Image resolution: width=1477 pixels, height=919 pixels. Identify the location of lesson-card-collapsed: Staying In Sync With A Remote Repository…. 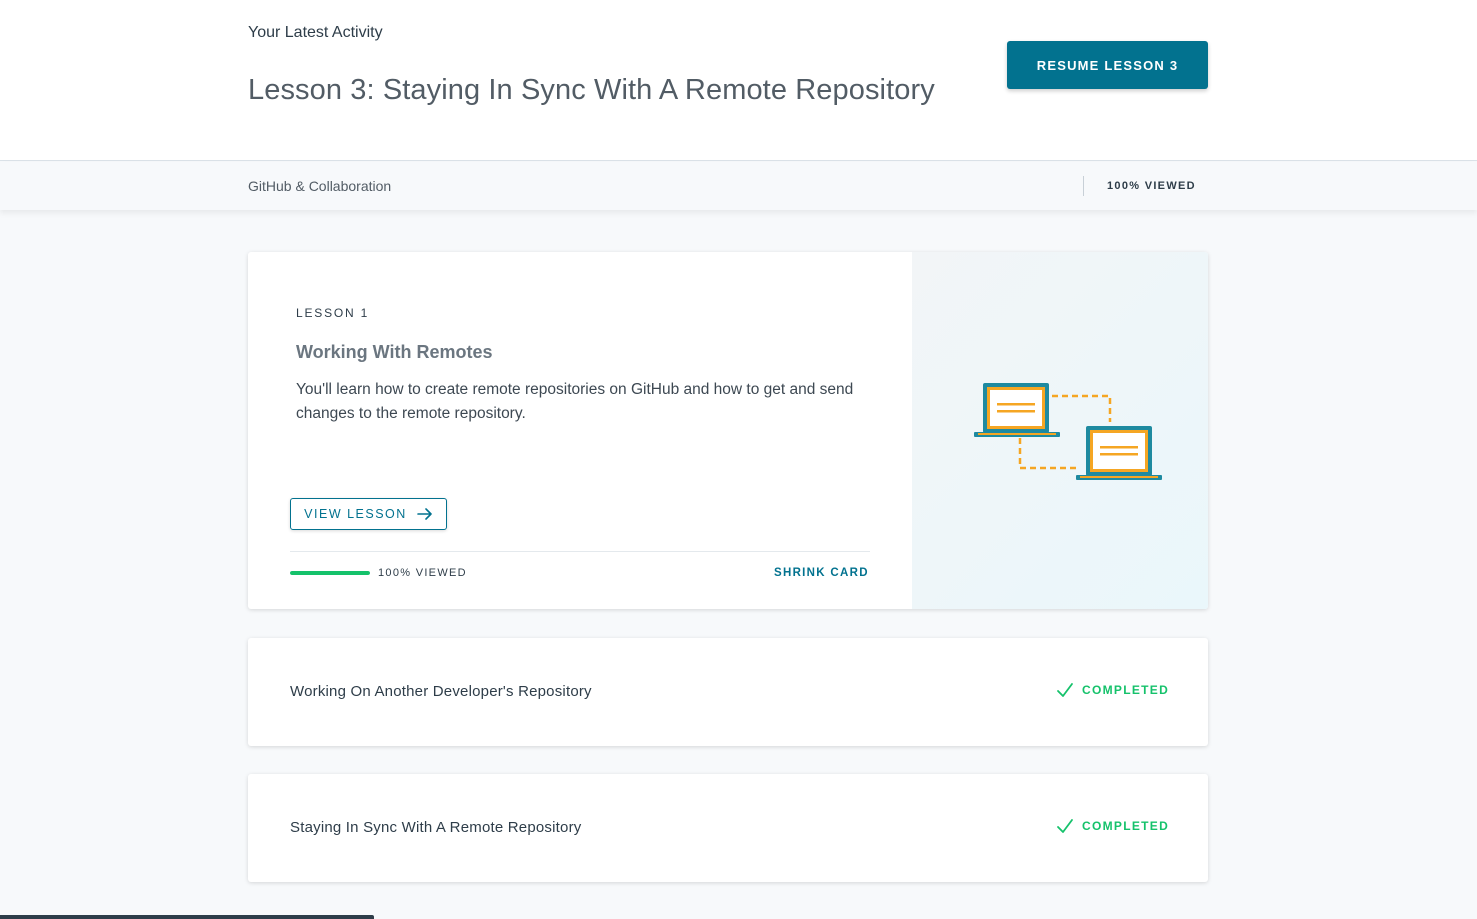
(728, 828).